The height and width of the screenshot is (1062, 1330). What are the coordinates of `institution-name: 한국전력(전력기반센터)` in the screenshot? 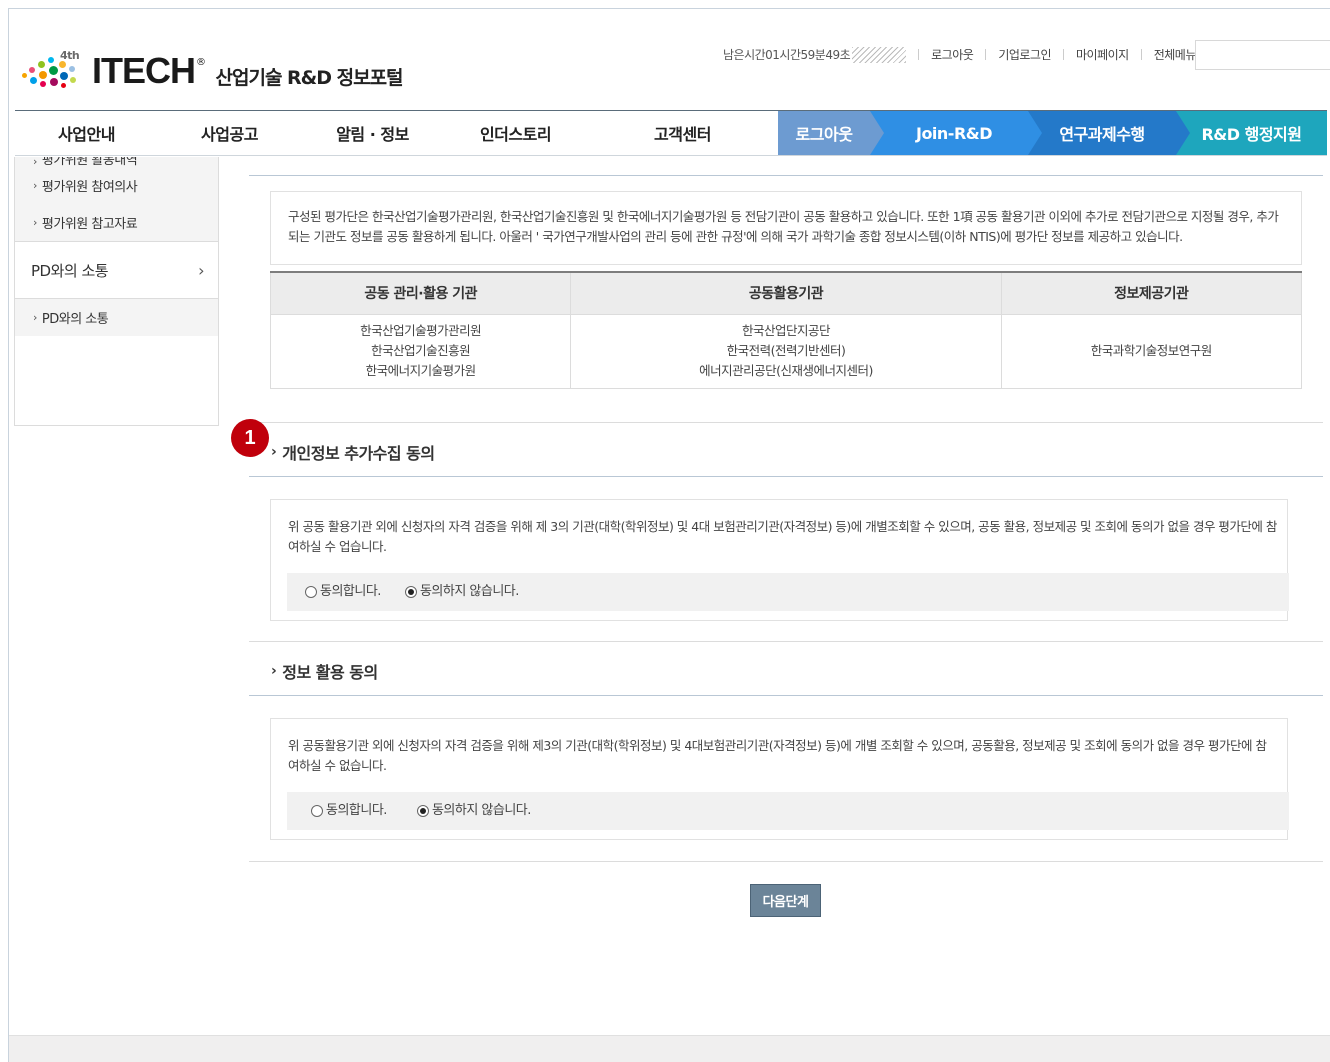 It's located at (786, 350).